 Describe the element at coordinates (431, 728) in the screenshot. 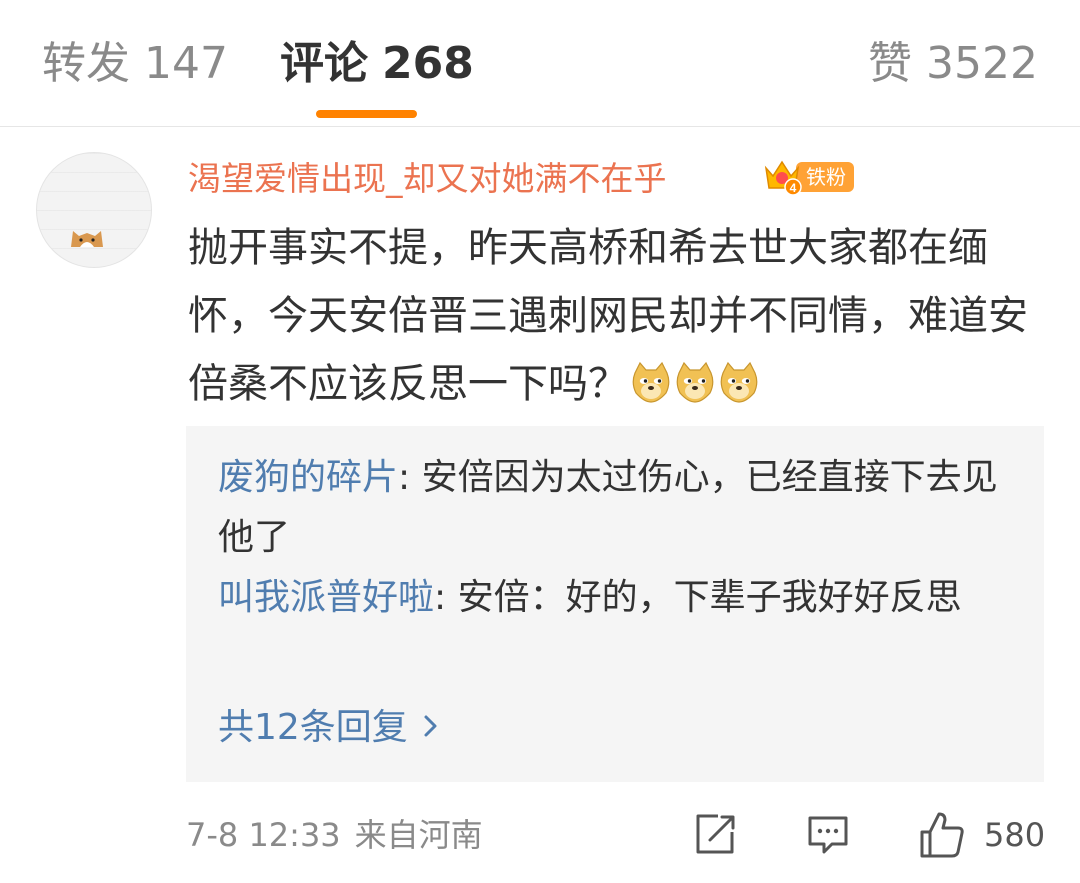

I see `chevron-right-icon` at that location.